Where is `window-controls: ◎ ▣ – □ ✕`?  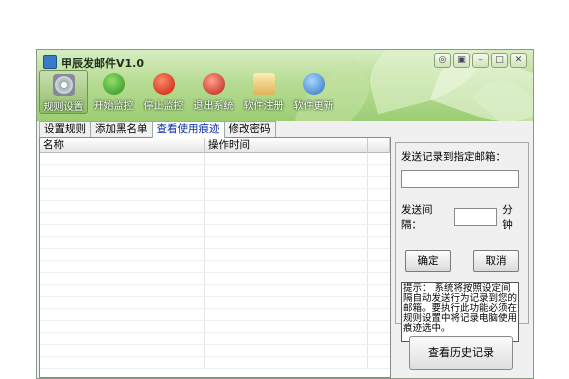
window-controls: ◎ ▣ – □ ✕ is located at coordinates (480, 60).